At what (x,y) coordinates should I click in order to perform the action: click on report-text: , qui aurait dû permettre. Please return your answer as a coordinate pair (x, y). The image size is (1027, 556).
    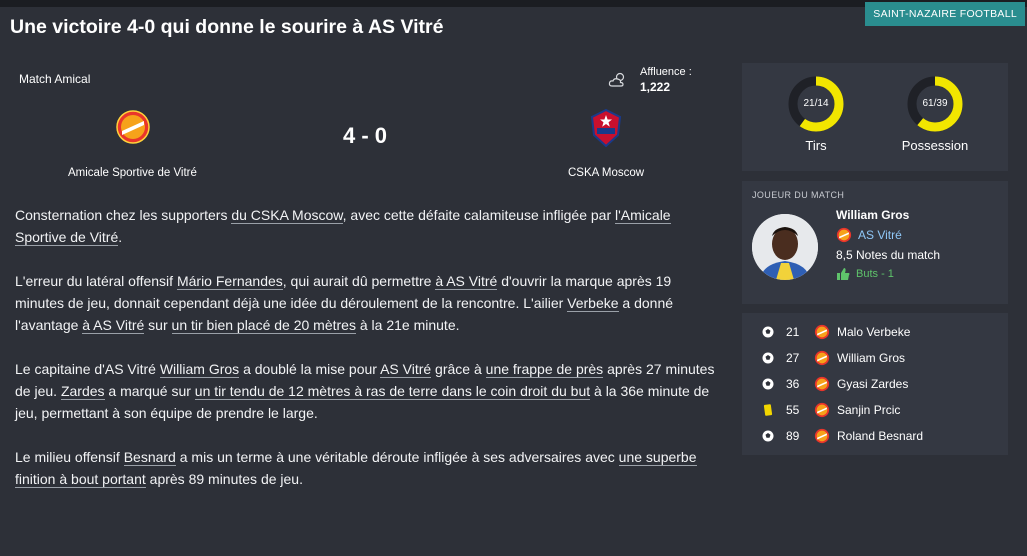
    Looking at the image, I should click on (359, 281).